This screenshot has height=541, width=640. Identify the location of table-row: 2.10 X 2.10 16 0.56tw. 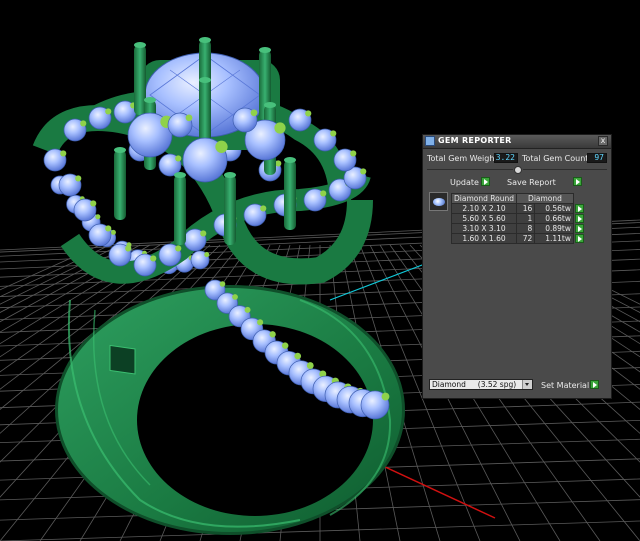
(518, 208).